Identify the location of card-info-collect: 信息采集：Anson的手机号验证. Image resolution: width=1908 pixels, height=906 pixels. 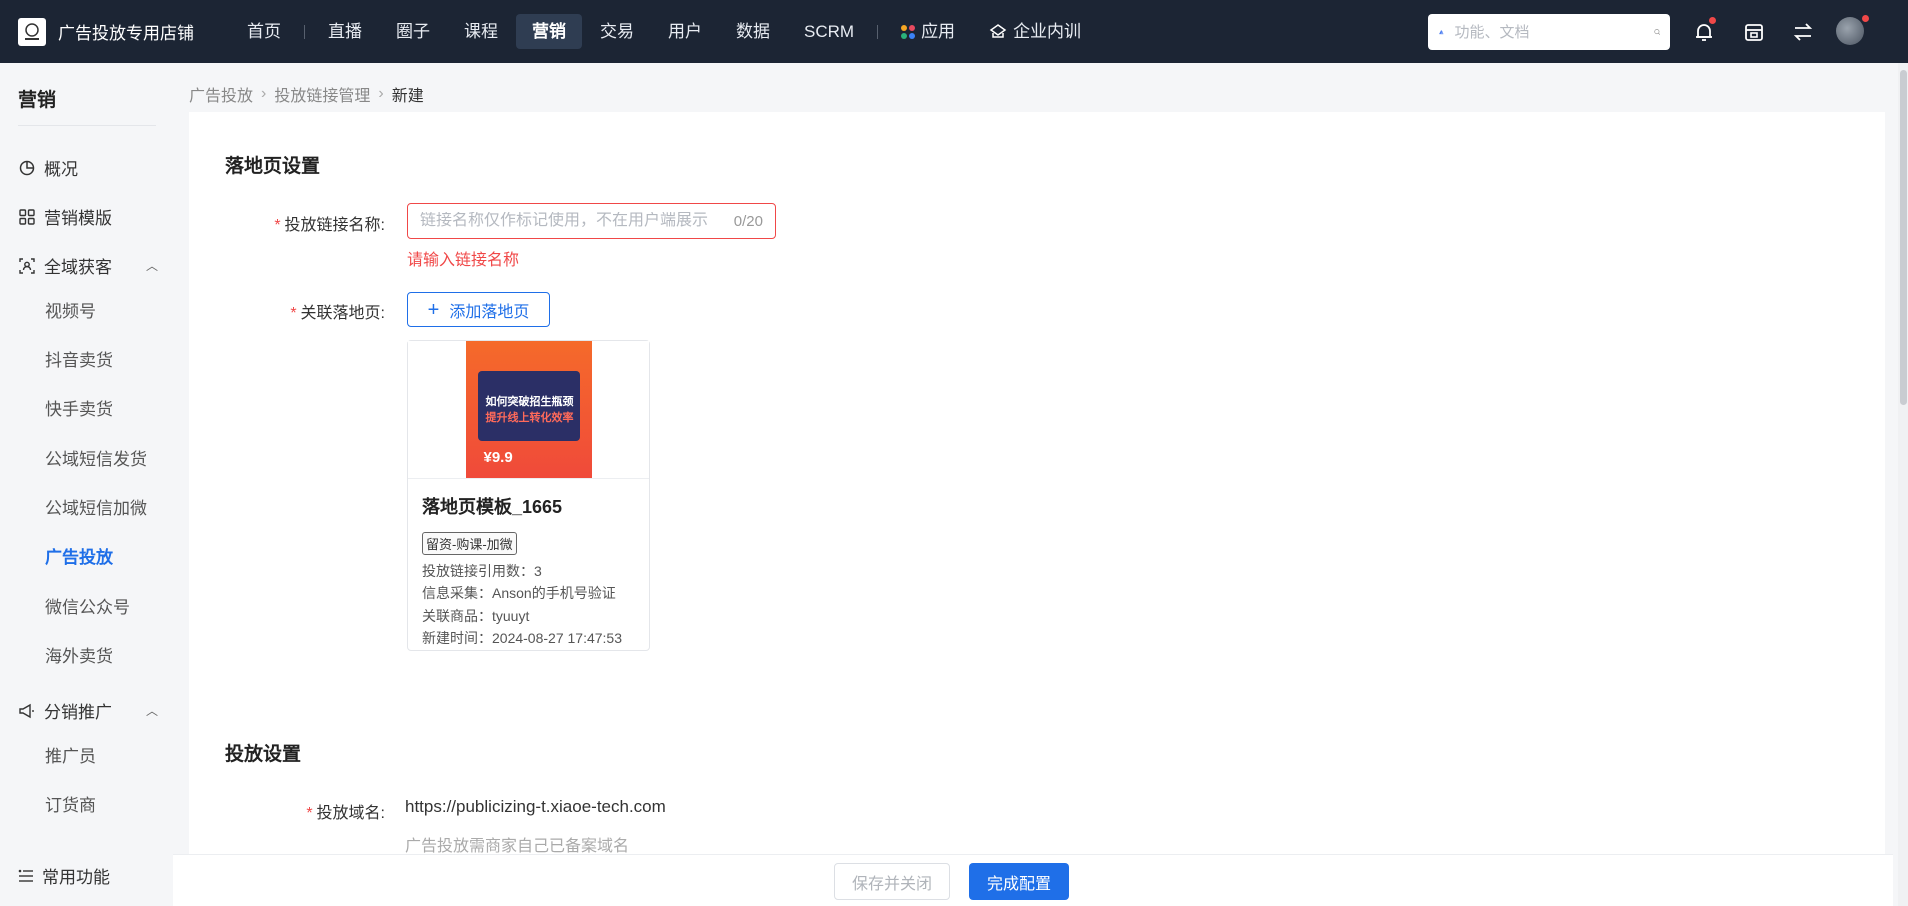
(519, 593).